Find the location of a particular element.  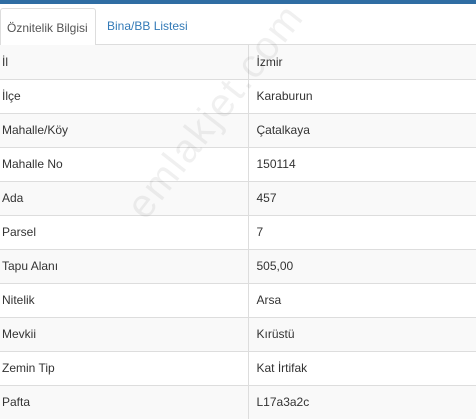

row-value: Kırüstü is located at coordinates (362, 333).